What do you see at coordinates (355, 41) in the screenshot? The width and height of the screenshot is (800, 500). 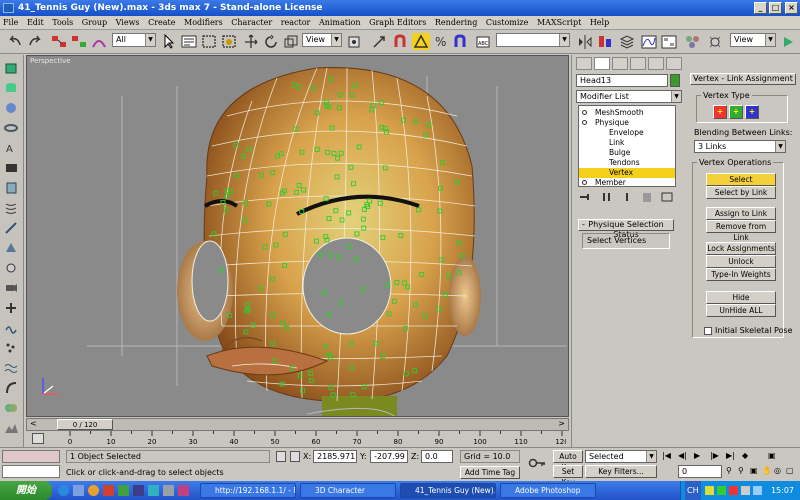 I see `pivot-center-icon` at bounding box center [355, 41].